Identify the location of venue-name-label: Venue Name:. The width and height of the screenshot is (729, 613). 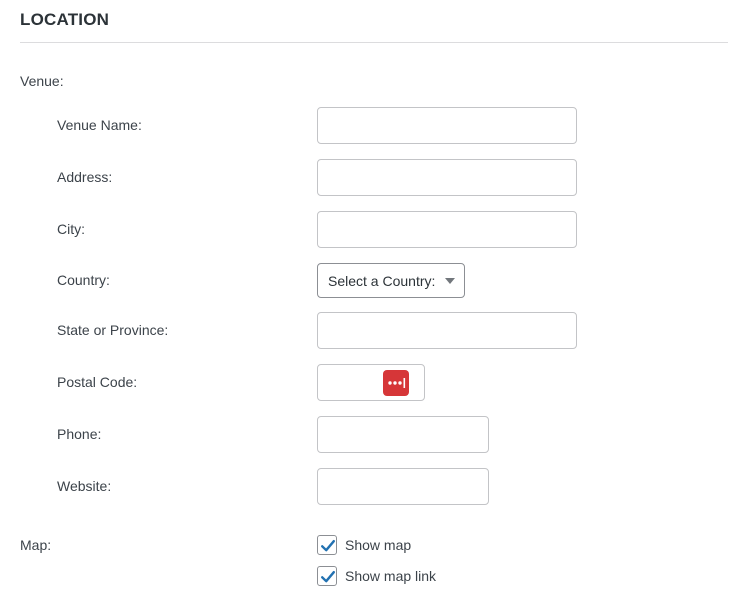
(99, 125).